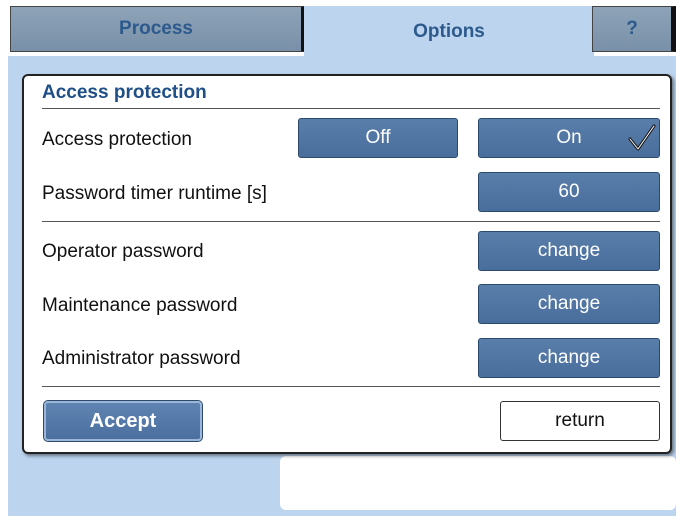 The width and height of the screenshot is (676, 516). I want to click on return-label: return, so click(580, 420).